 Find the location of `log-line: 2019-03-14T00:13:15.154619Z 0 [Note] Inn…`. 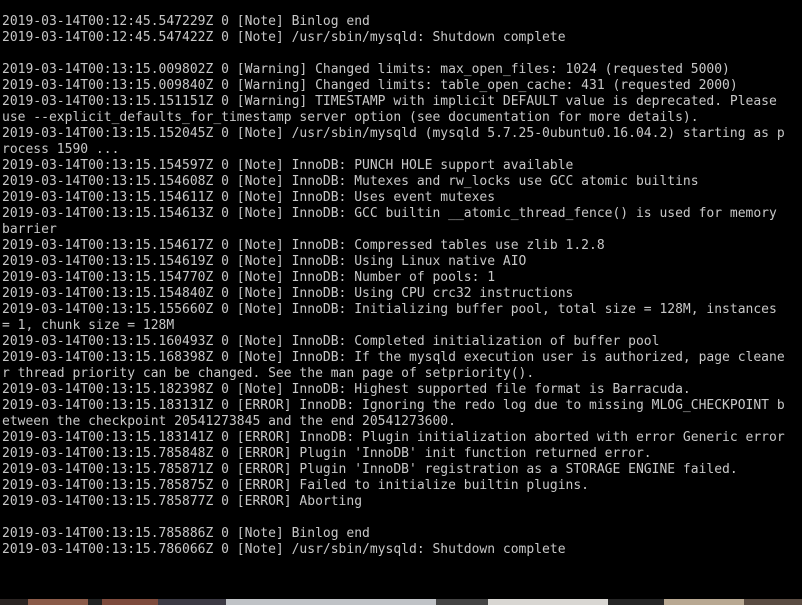

log-line: 2019-03-14T00:13:15.154619Z 0 [Note] Inn… is located at coordinates (264, 261).